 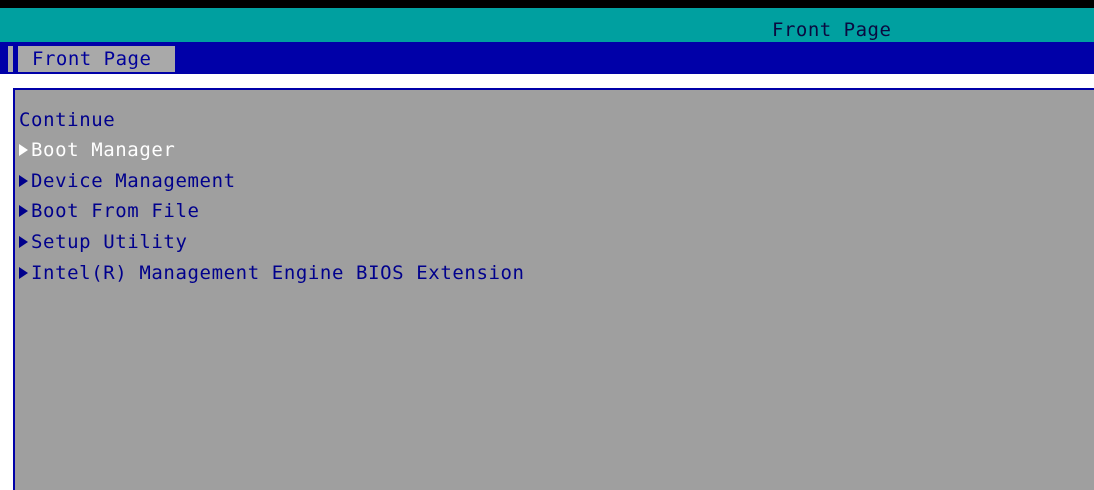 I want to click on tab-left-edge, so click(x=10, y=59).